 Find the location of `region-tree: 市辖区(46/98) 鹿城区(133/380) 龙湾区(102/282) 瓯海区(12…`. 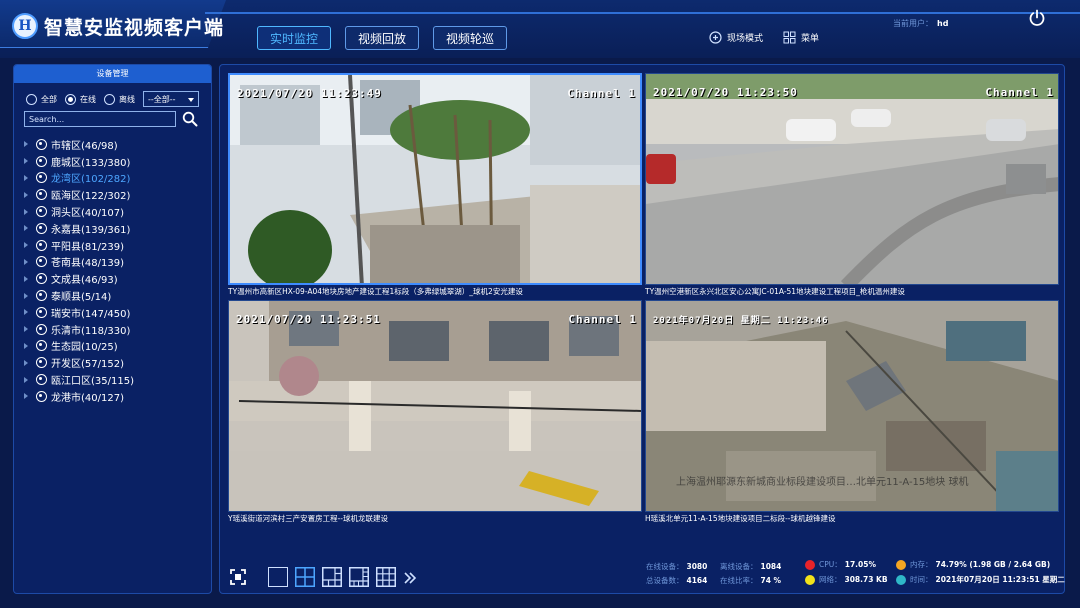

region-tree: 市辖区(46/98) 鹿城区(133/380) 龙湾区(102/282) 瓯海区(12… is located at coordinates (79, 270).